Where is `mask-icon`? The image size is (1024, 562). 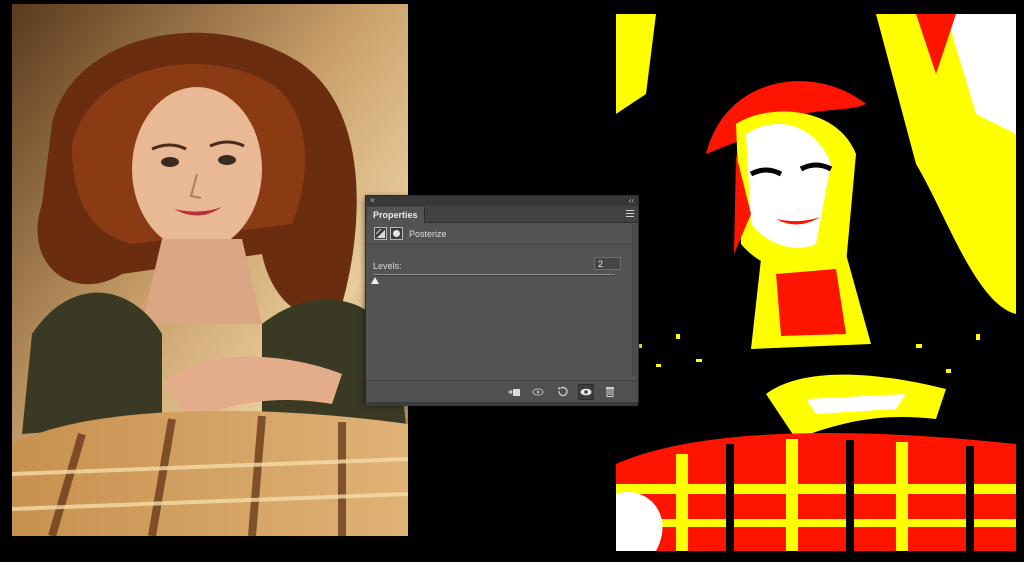
mask-icon is located at coordinates (396, 233).